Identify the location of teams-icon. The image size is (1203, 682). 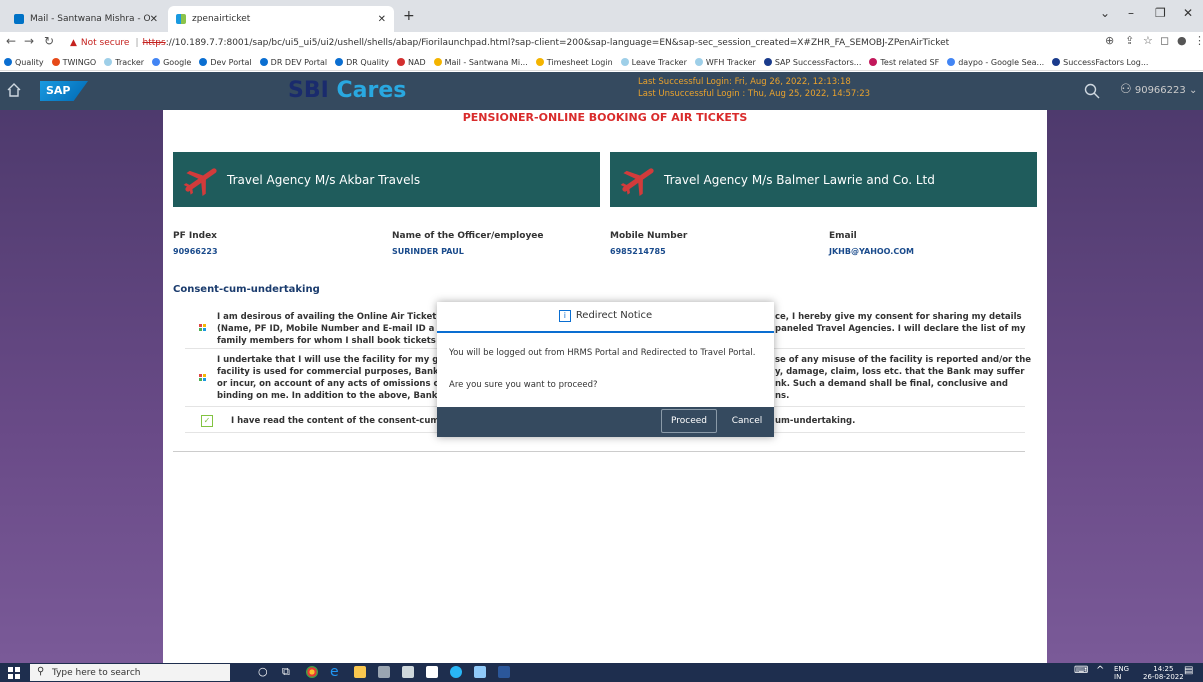
(456, 672).